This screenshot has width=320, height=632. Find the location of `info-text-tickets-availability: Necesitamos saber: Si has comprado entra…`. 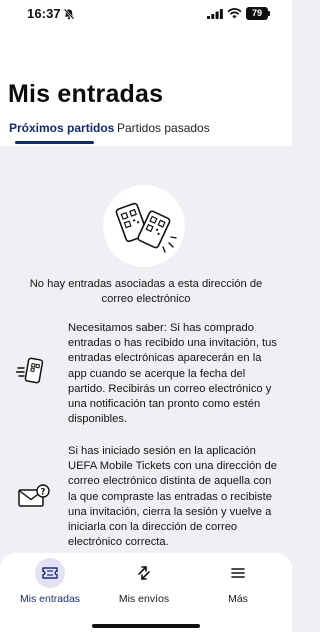

info-text-tickets-availability: Necesitamos saber: Si has comprado entra… is located at coordinates (172, 374).